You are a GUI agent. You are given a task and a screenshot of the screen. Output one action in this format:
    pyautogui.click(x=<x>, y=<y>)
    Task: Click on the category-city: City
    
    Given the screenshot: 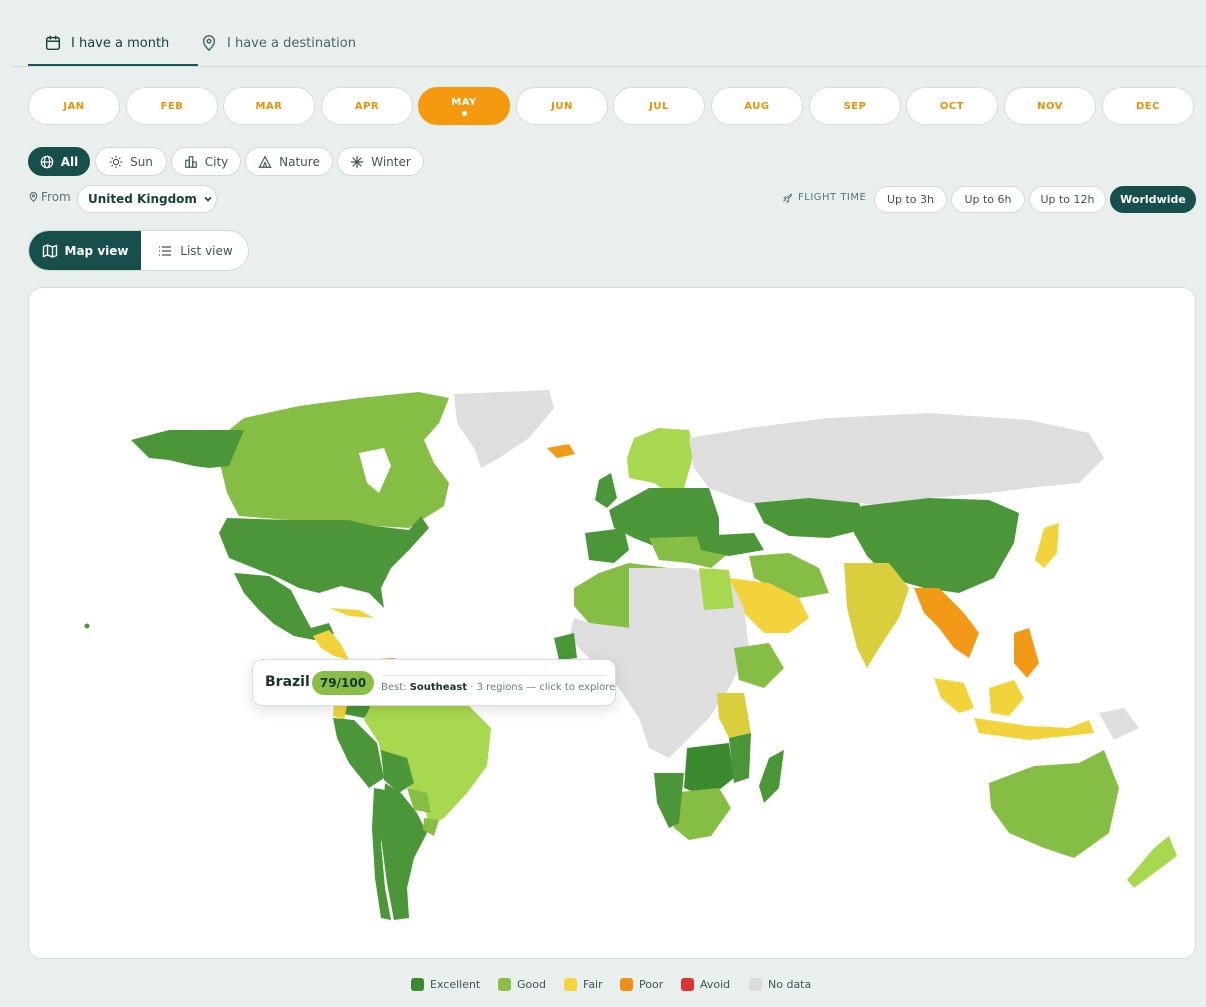 What is the action you would take?
    pyautogui.click(x=206, y=161)
    